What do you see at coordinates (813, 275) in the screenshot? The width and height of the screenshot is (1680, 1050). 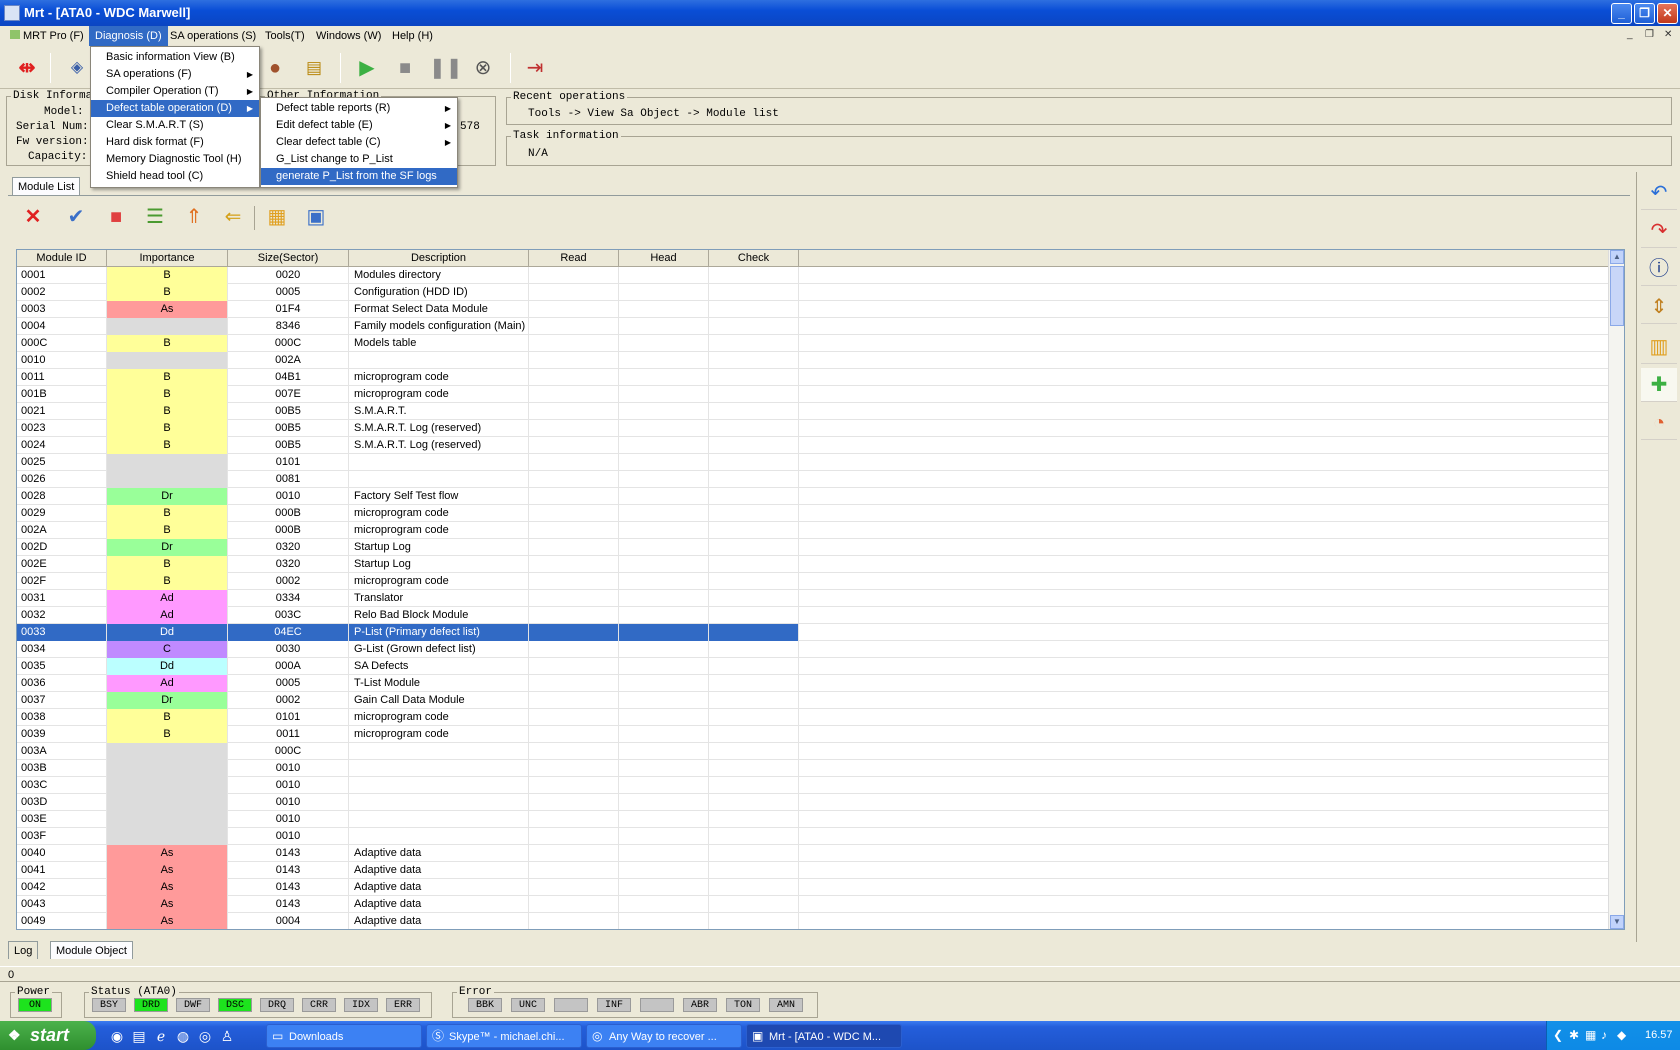 I see `table-row: 0001 B 0020 Modules directory` at bounding box center [813, 275].